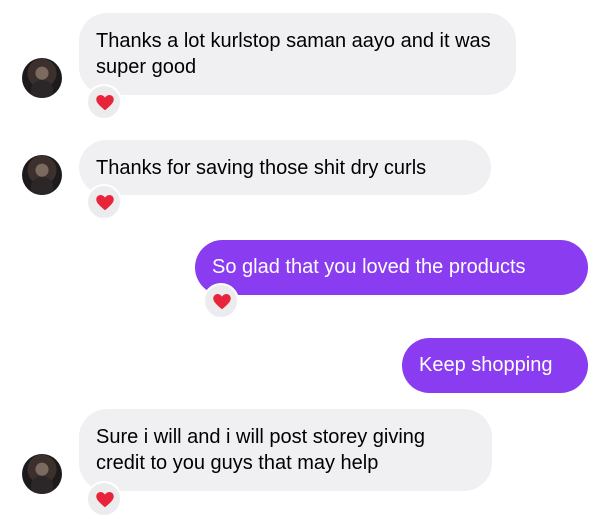 The width and height of the screenshot is (600, 519). I want to click on message-bubble-incoming: Thanks for saving those shit dry curls, so click(285, 167).